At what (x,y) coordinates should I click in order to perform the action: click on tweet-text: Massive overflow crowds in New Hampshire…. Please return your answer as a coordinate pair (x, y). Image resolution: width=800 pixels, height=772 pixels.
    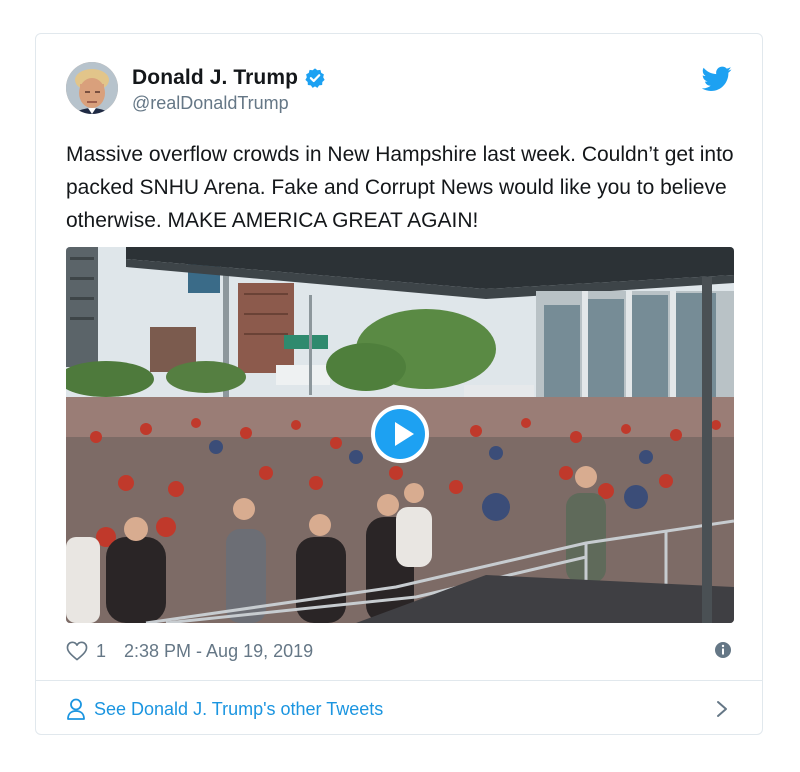
    Looking at the image, I should click on (400, 187).